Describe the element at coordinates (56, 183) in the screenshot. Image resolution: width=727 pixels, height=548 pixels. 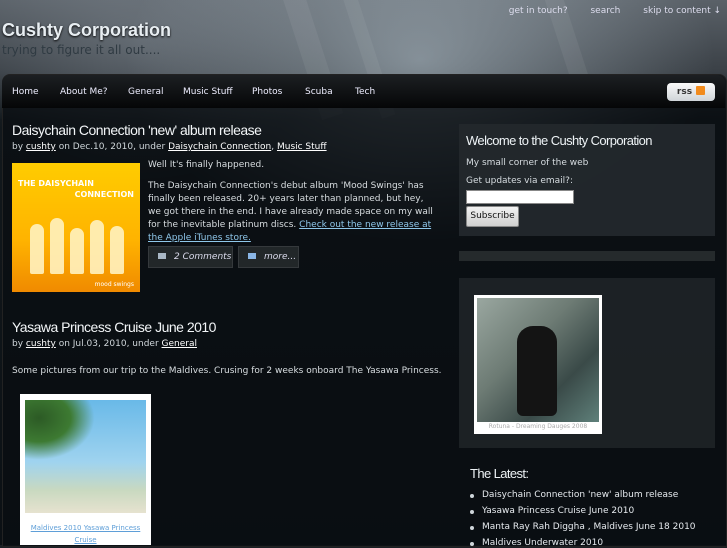
I see `album-band-name: THE DAISYCHAIN` at that location.